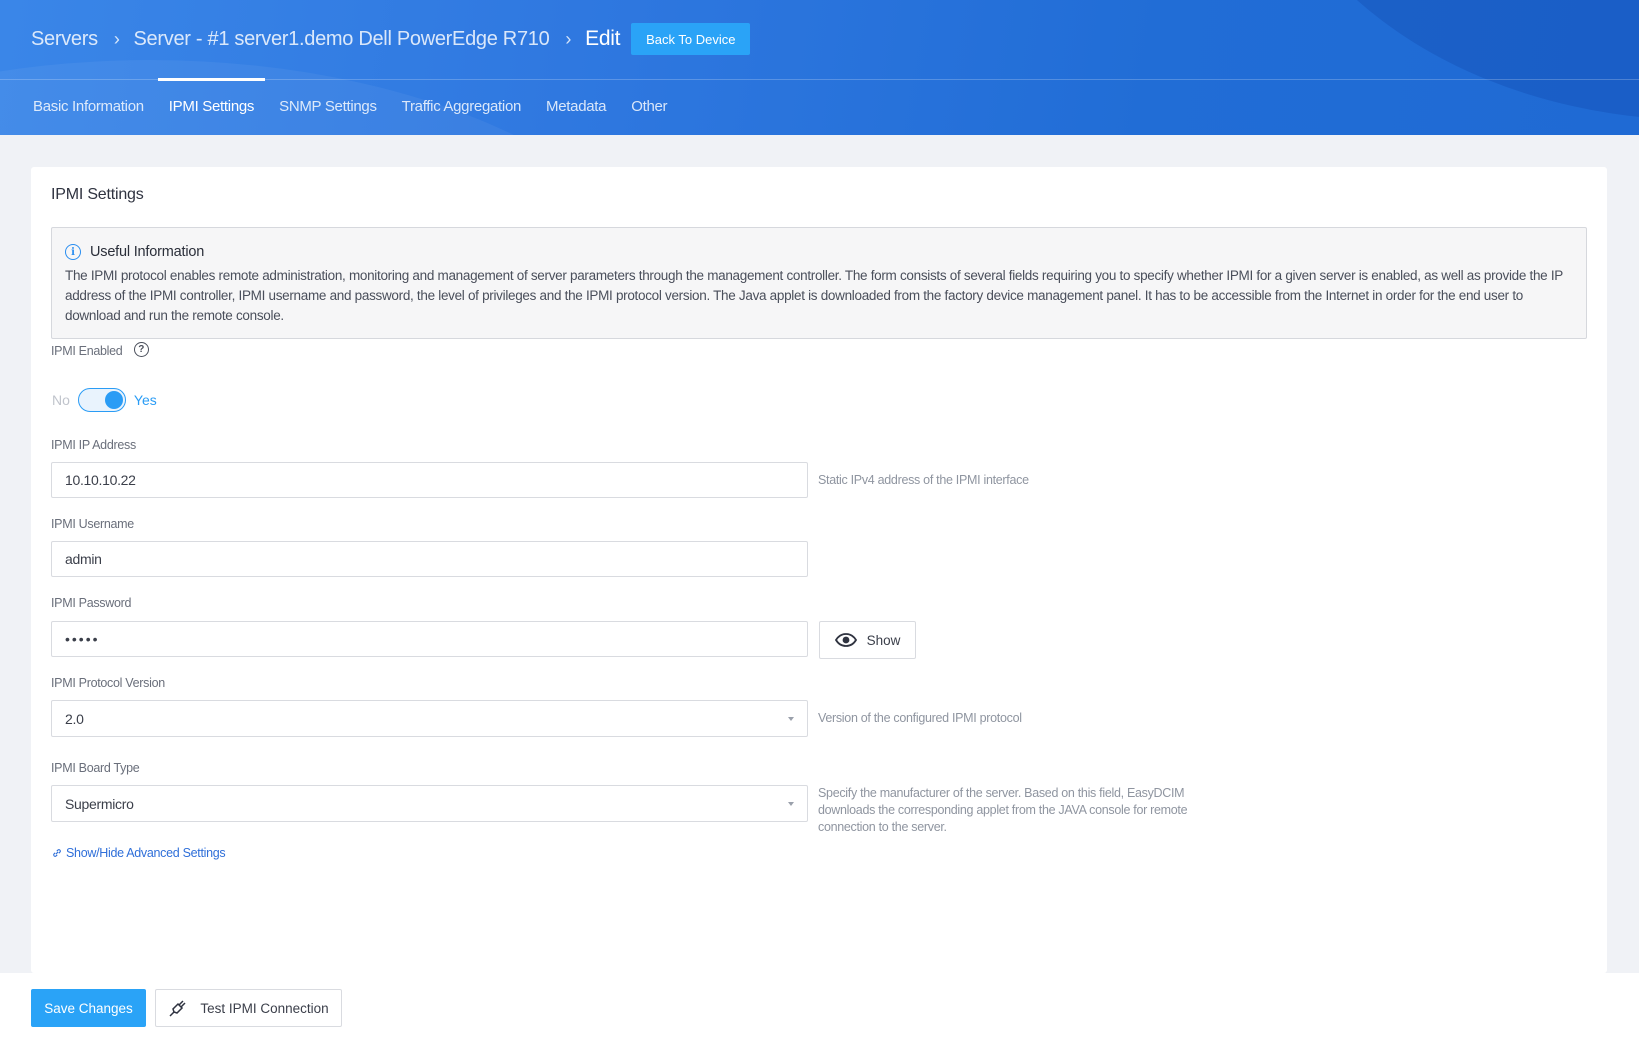 This screenshot has width=1639, height=1043. Describe the element at coordinates (146, 853) in the screenshot. I see `advanced-settings-label: Show/Hide Advanced Settings` at that location.